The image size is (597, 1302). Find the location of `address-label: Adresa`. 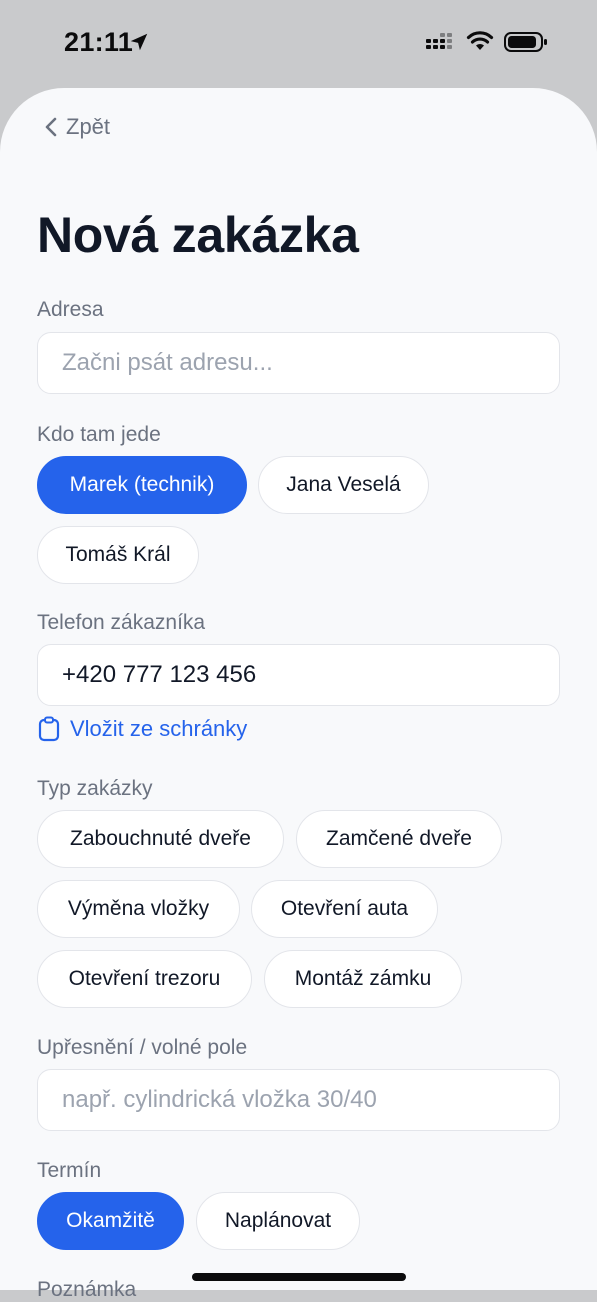

address-label: Adresa is located at coordinates (70, 309).